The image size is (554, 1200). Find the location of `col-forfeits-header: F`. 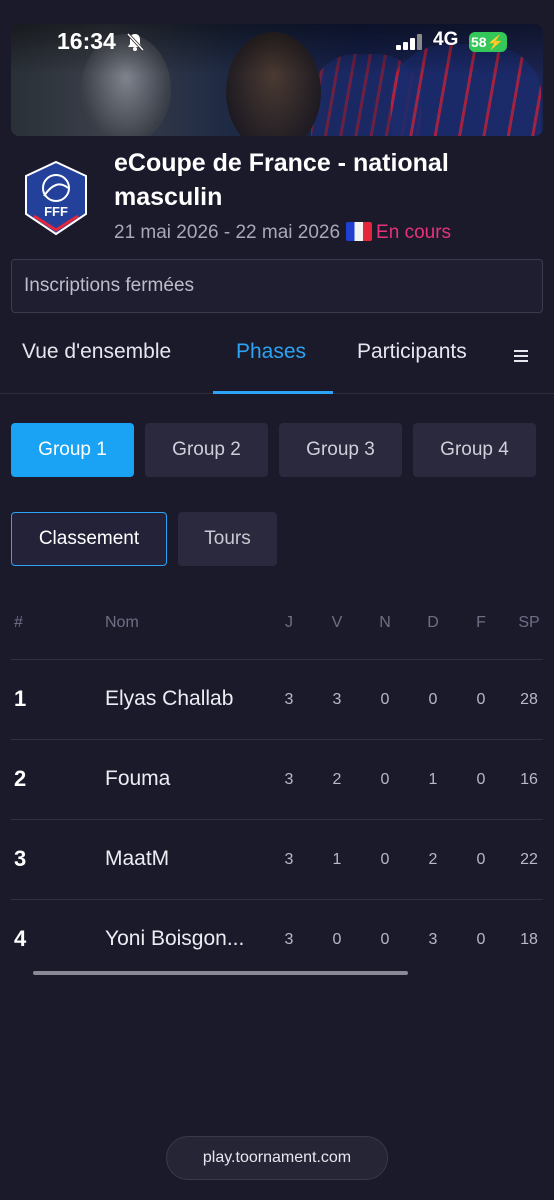

col-forfeits-header: F is located at coordinates (481, 622).